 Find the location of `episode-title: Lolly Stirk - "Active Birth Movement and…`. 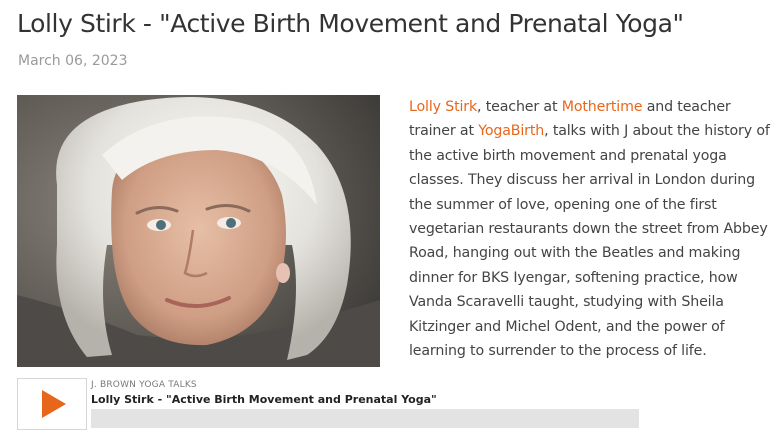

episode-title: Lolly Stirk - "Active Birth Movement and… is located at coordinates (264, 399).